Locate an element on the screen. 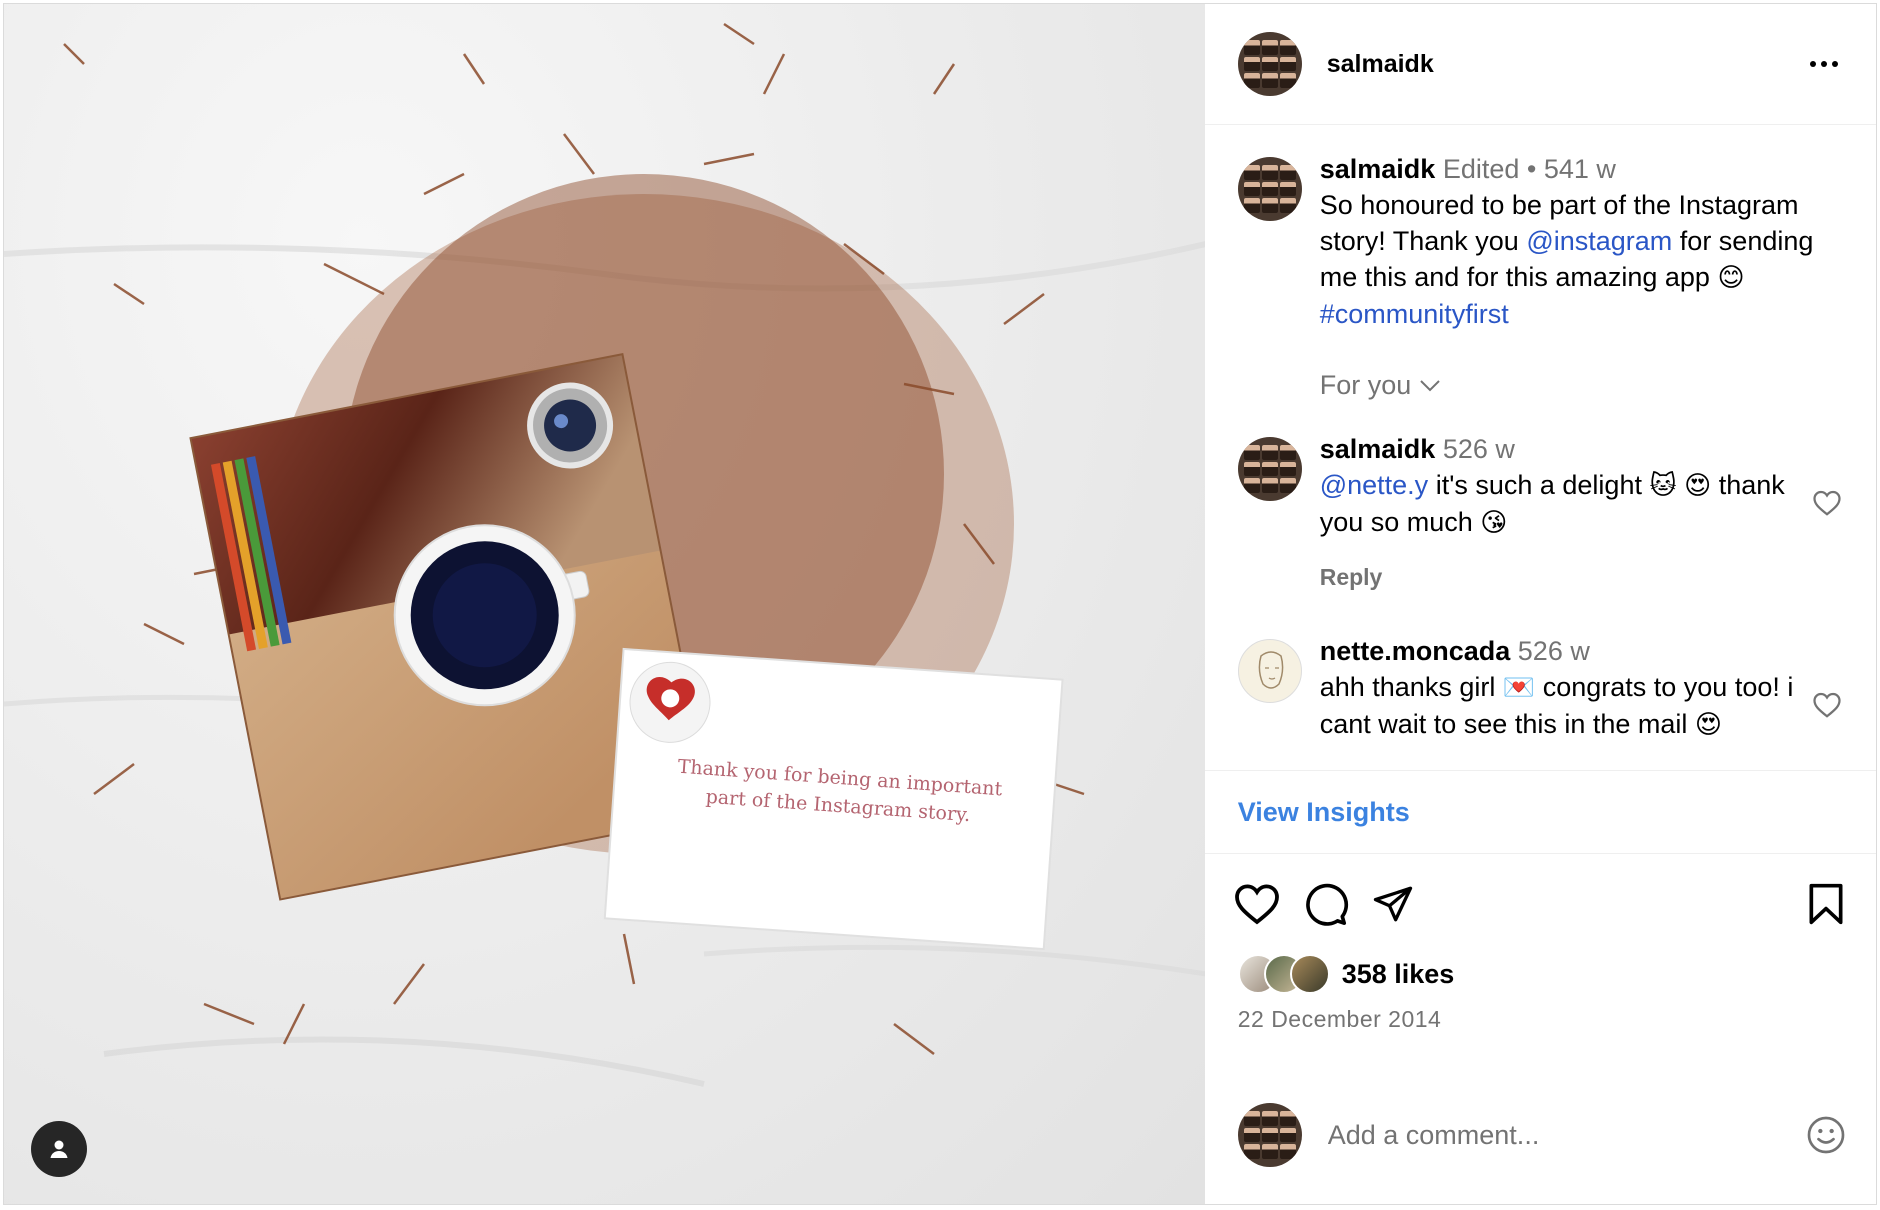 The image size is (1880, 1210). author-avatar is located at coordinates (1269, 64).